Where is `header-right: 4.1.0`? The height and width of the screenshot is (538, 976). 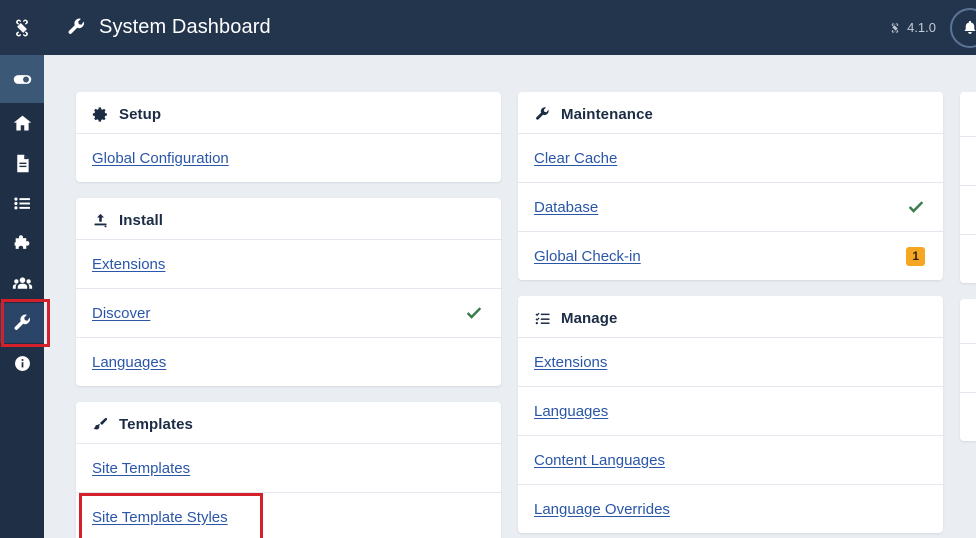
header-right: 4.1.0 is located at coordinates (932, 27).